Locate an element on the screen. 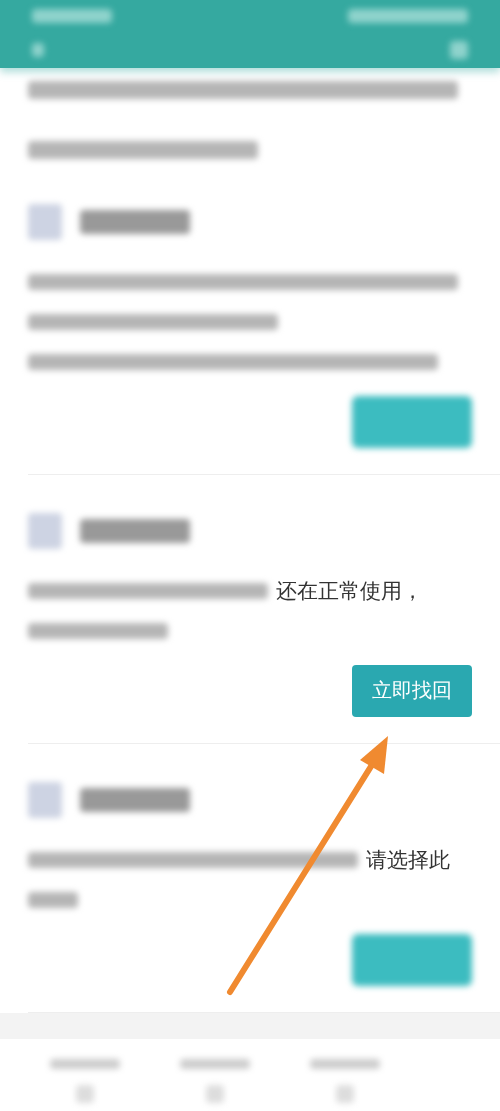  description-text: 还在正常使用， is located at coordinates (349, 591).